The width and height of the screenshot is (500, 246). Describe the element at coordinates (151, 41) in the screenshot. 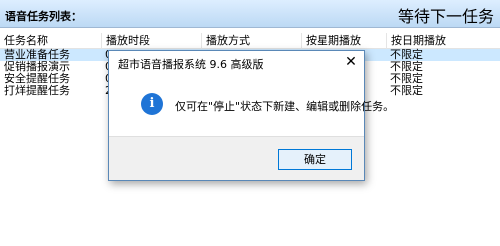

I see `column-header-play-period: 播放时段` at that location.